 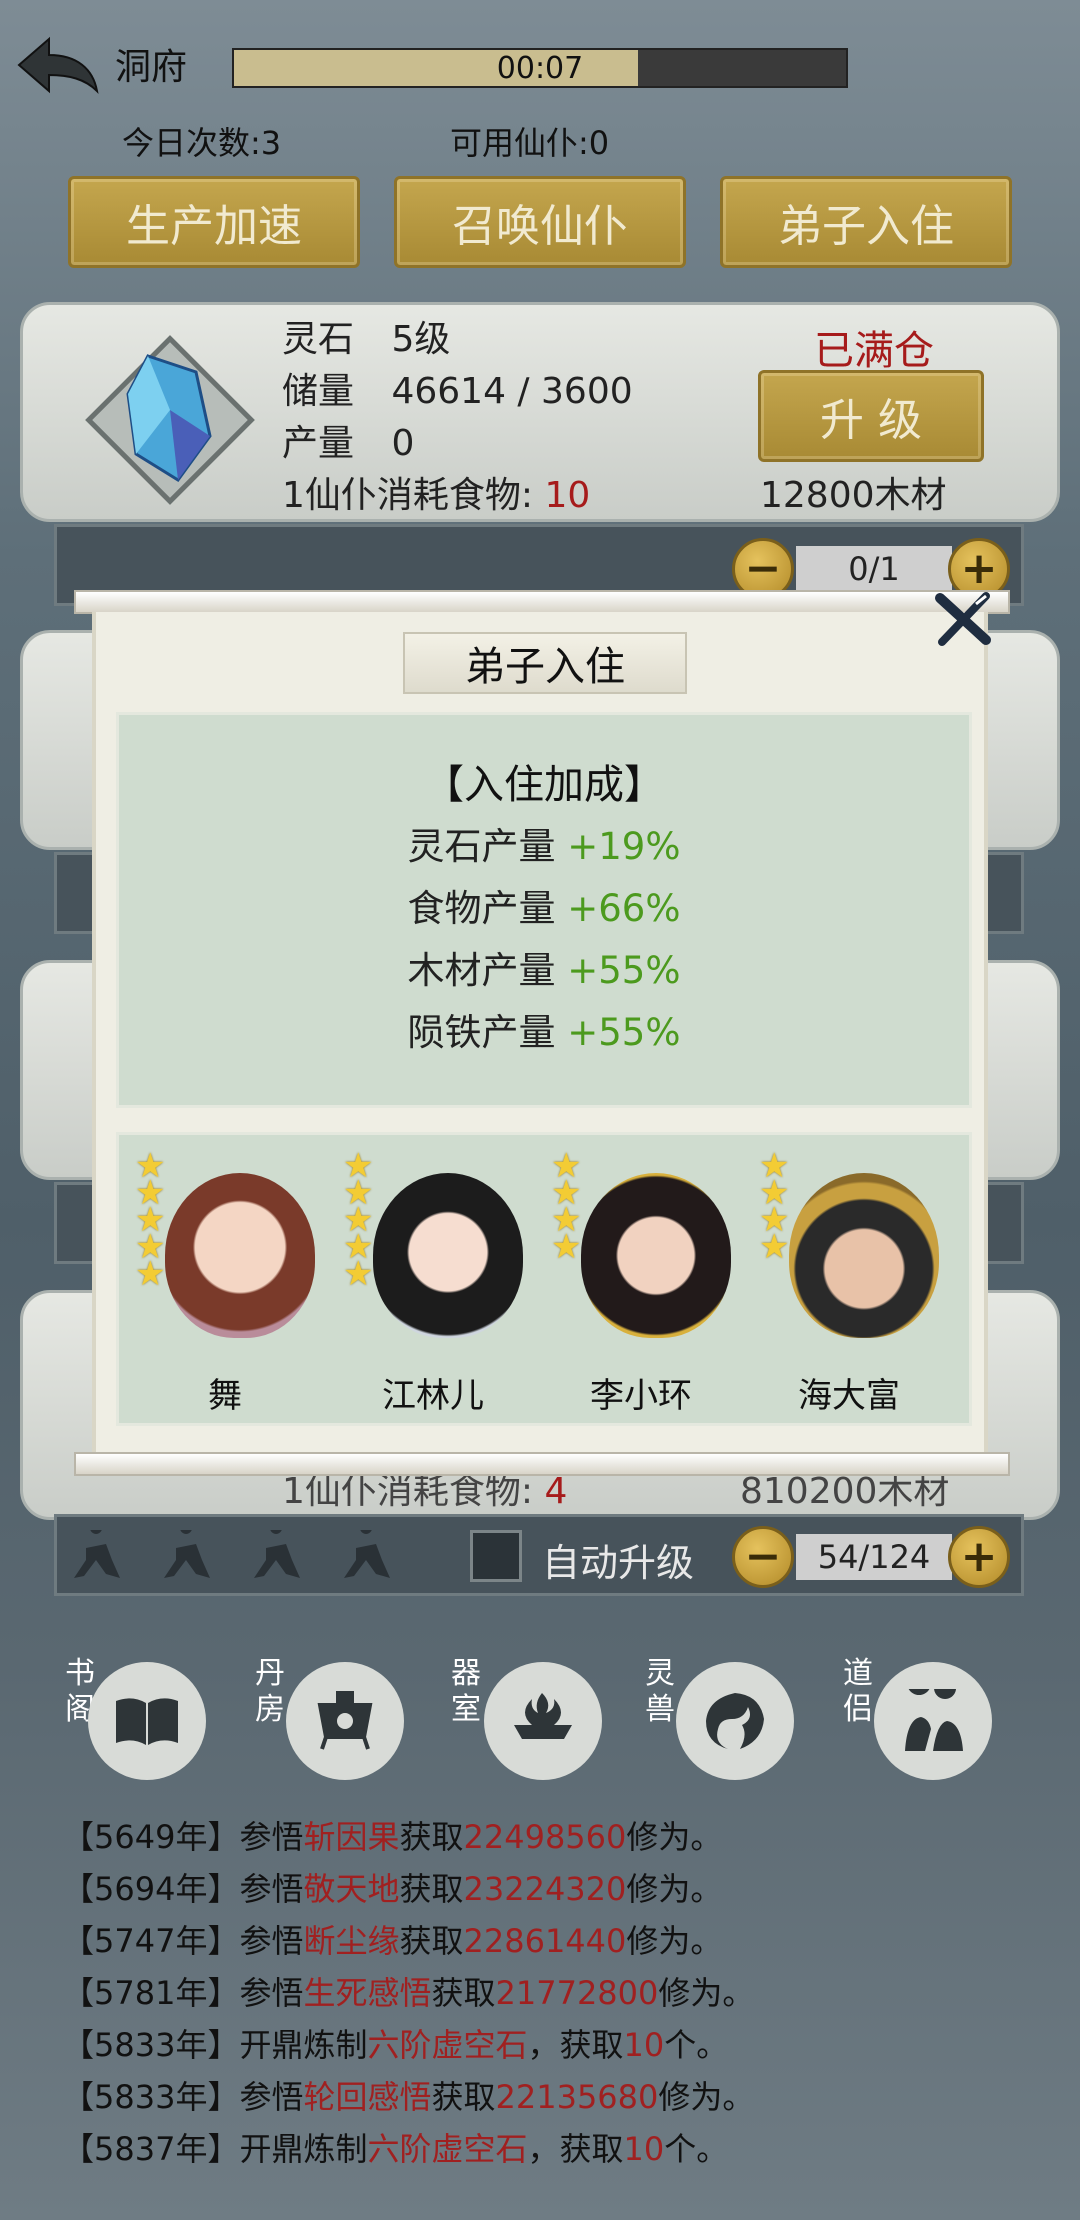 I want to click on iron-consume-label: 1仙仆消耗食物:, so click(x=408, y=1491).